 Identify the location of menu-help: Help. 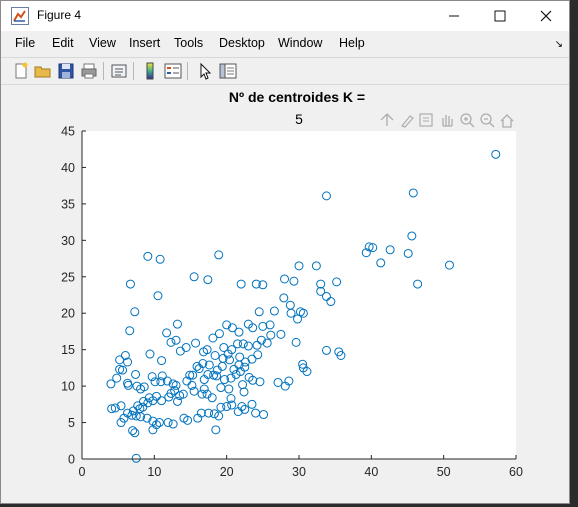
(352, 43).